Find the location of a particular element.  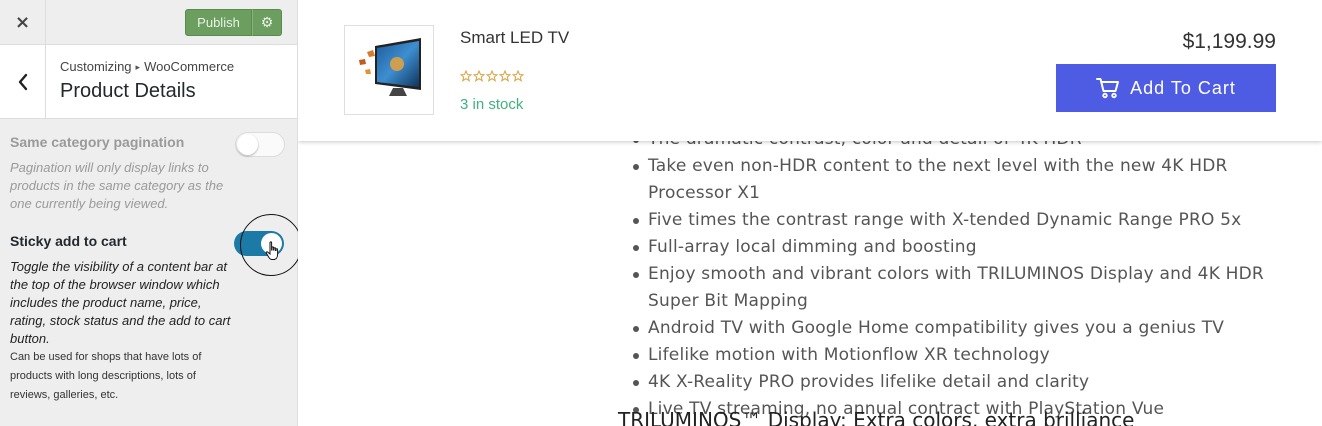

breadcrumb-root: Customizing is located at coordinates (96, 66).